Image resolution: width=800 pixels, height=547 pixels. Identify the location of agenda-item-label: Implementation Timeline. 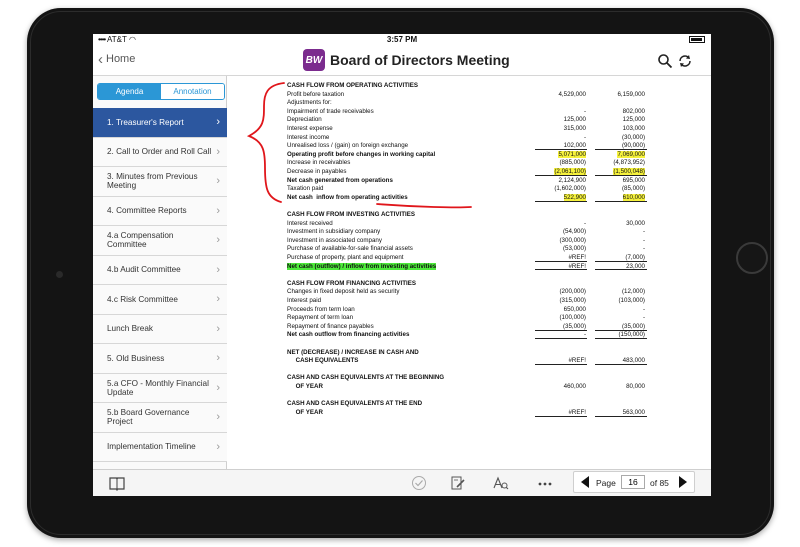
(151, 447).